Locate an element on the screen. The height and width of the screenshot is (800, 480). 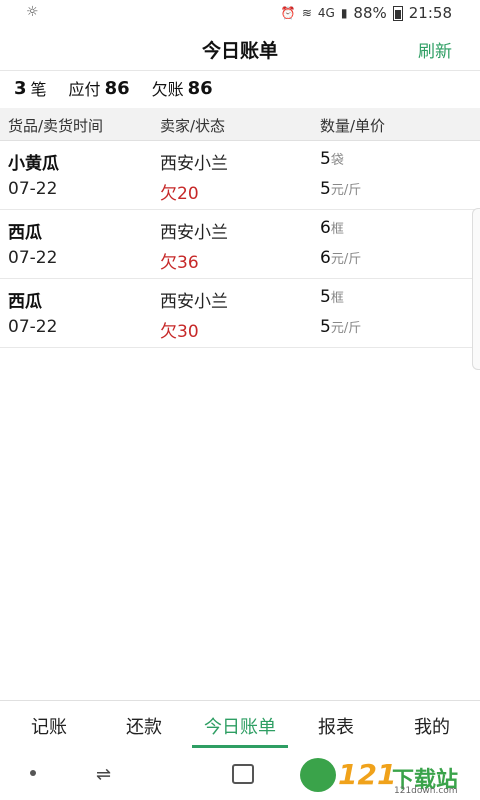
watermark-url: 121down.com is located at coordinates (426, 791).